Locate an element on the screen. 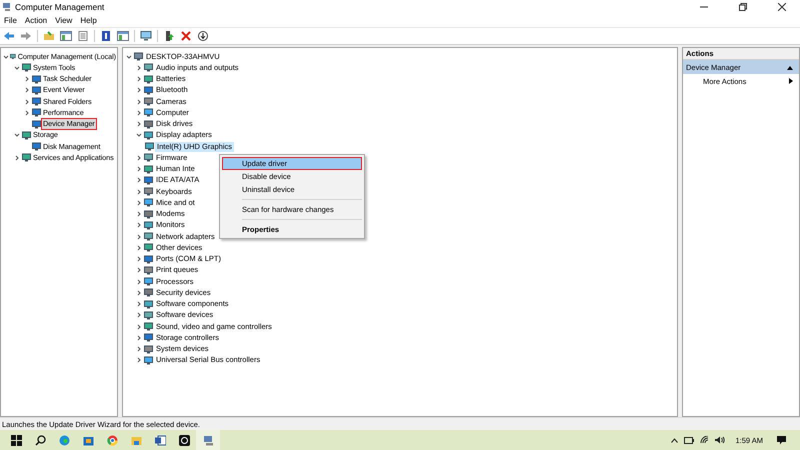 The width and height of the screenshot is (800, 450). chevron-up-icon is located at coordinates (674, 440).